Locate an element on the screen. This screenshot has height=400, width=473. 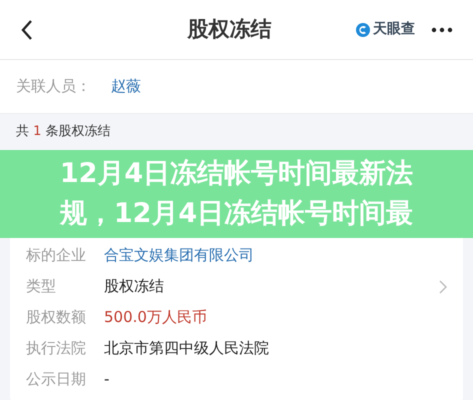
brand-name: 天眼查 is located at coordinates (394, 29).